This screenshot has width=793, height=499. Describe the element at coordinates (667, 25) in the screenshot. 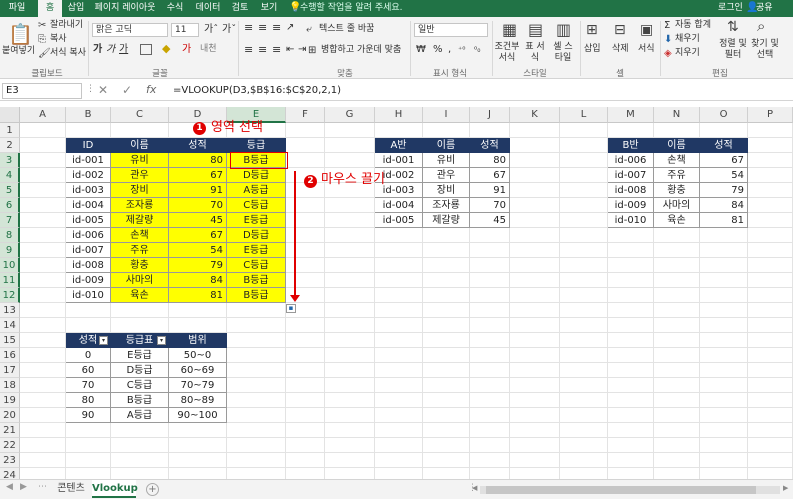

I see `autosum-icon: Σ` at that location.